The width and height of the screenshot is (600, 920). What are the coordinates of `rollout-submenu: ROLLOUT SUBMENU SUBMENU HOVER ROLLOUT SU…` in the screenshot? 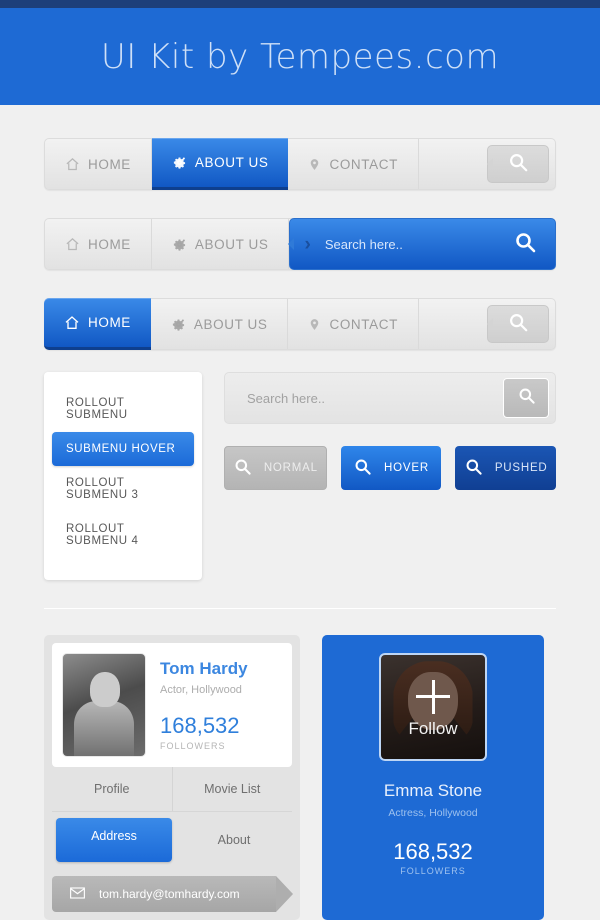 It's located at (123, 476).